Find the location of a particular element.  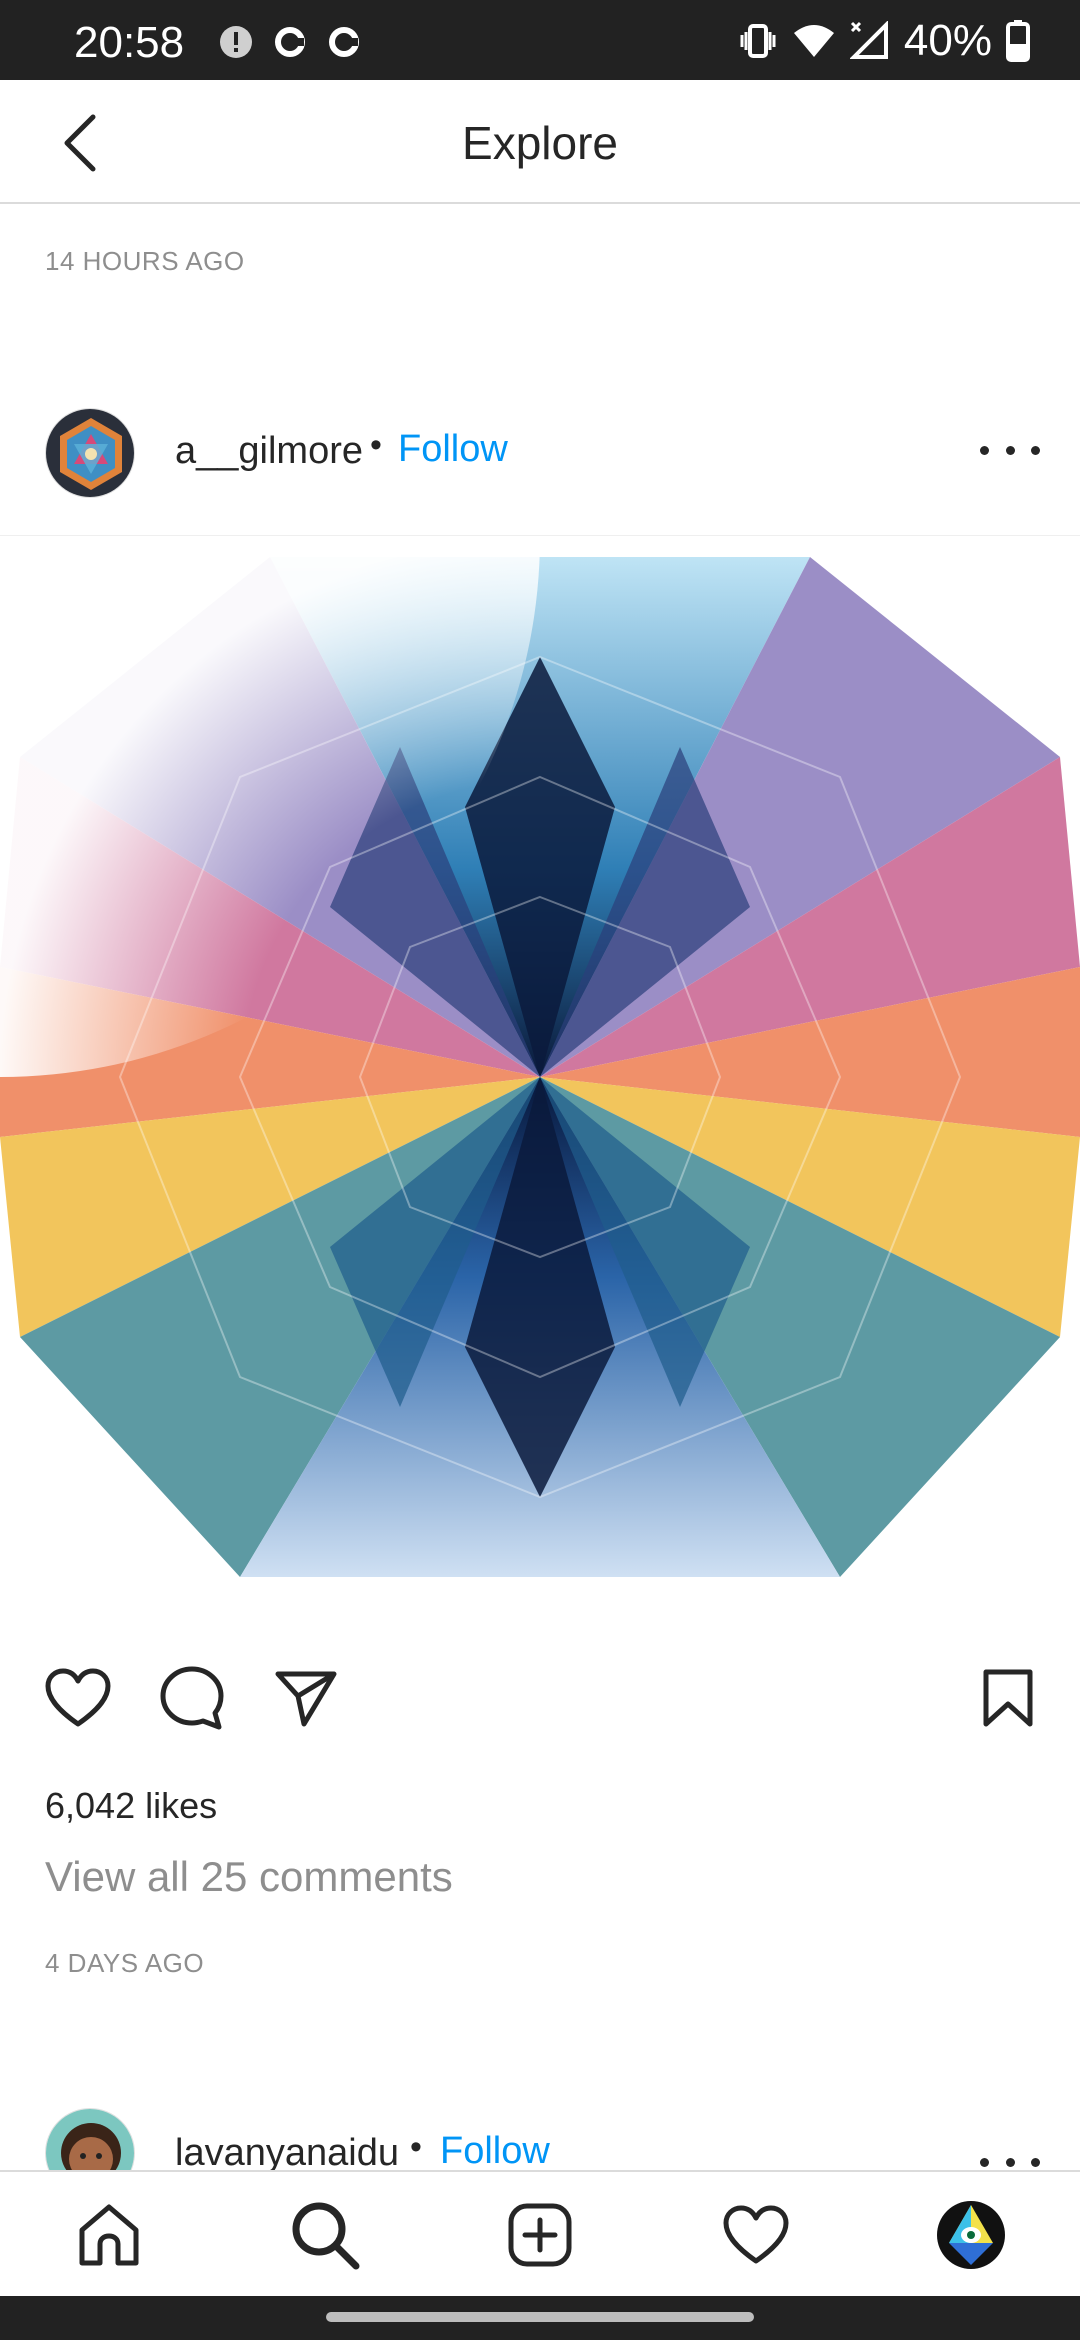

activity-heart-icon is located at coordinates (756, 2234).